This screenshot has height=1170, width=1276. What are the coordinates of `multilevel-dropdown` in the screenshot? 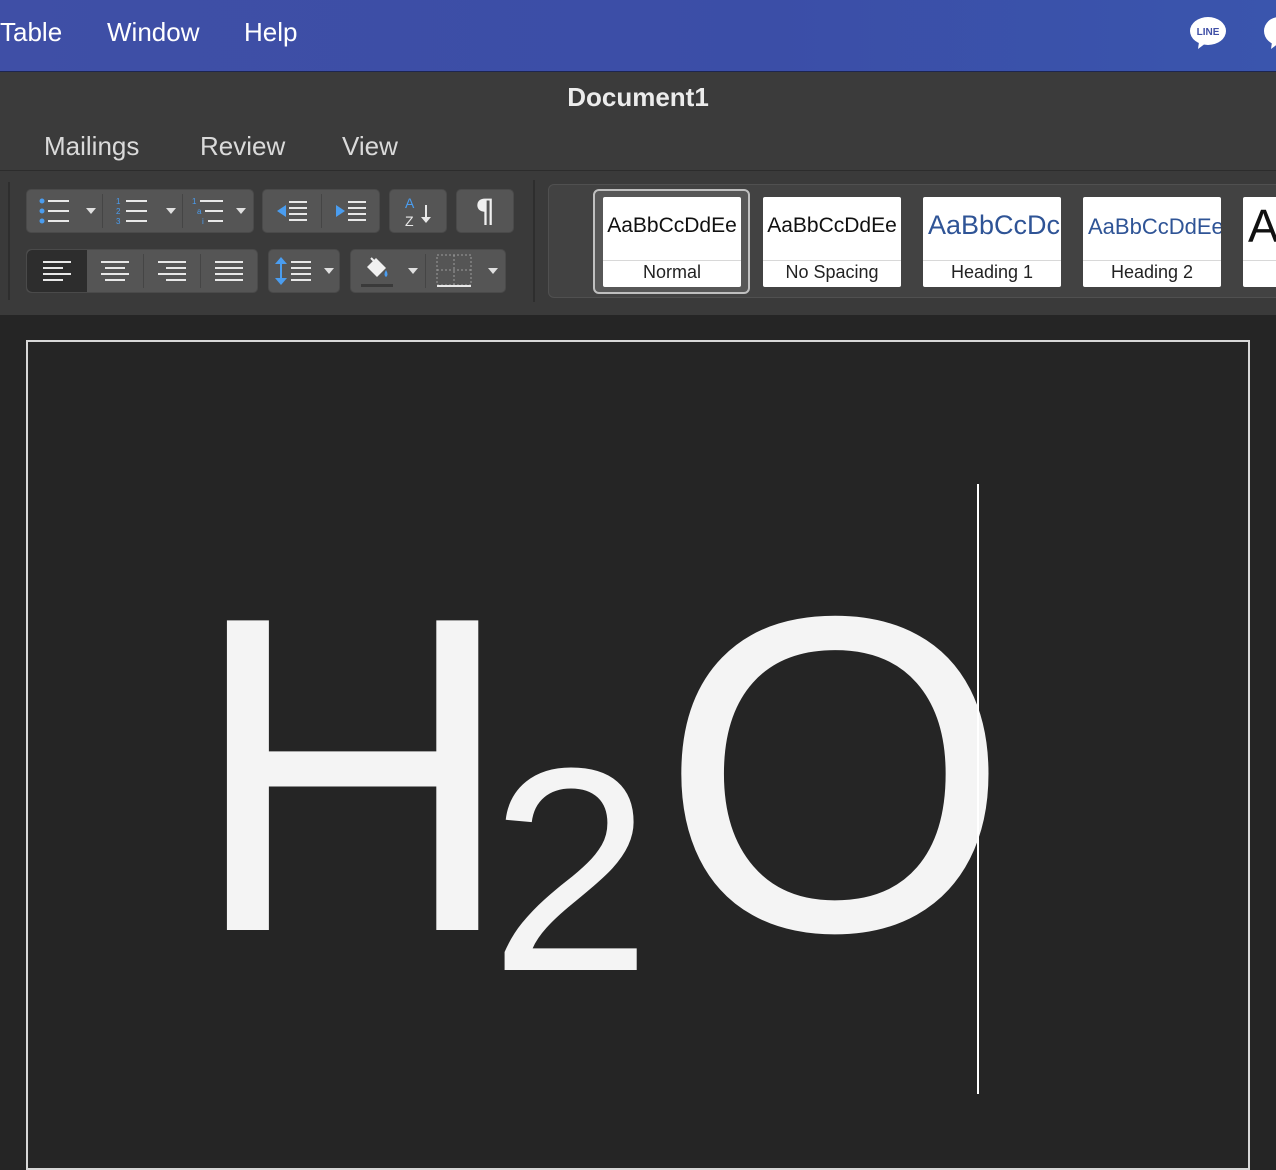 It's located at (241, 211).